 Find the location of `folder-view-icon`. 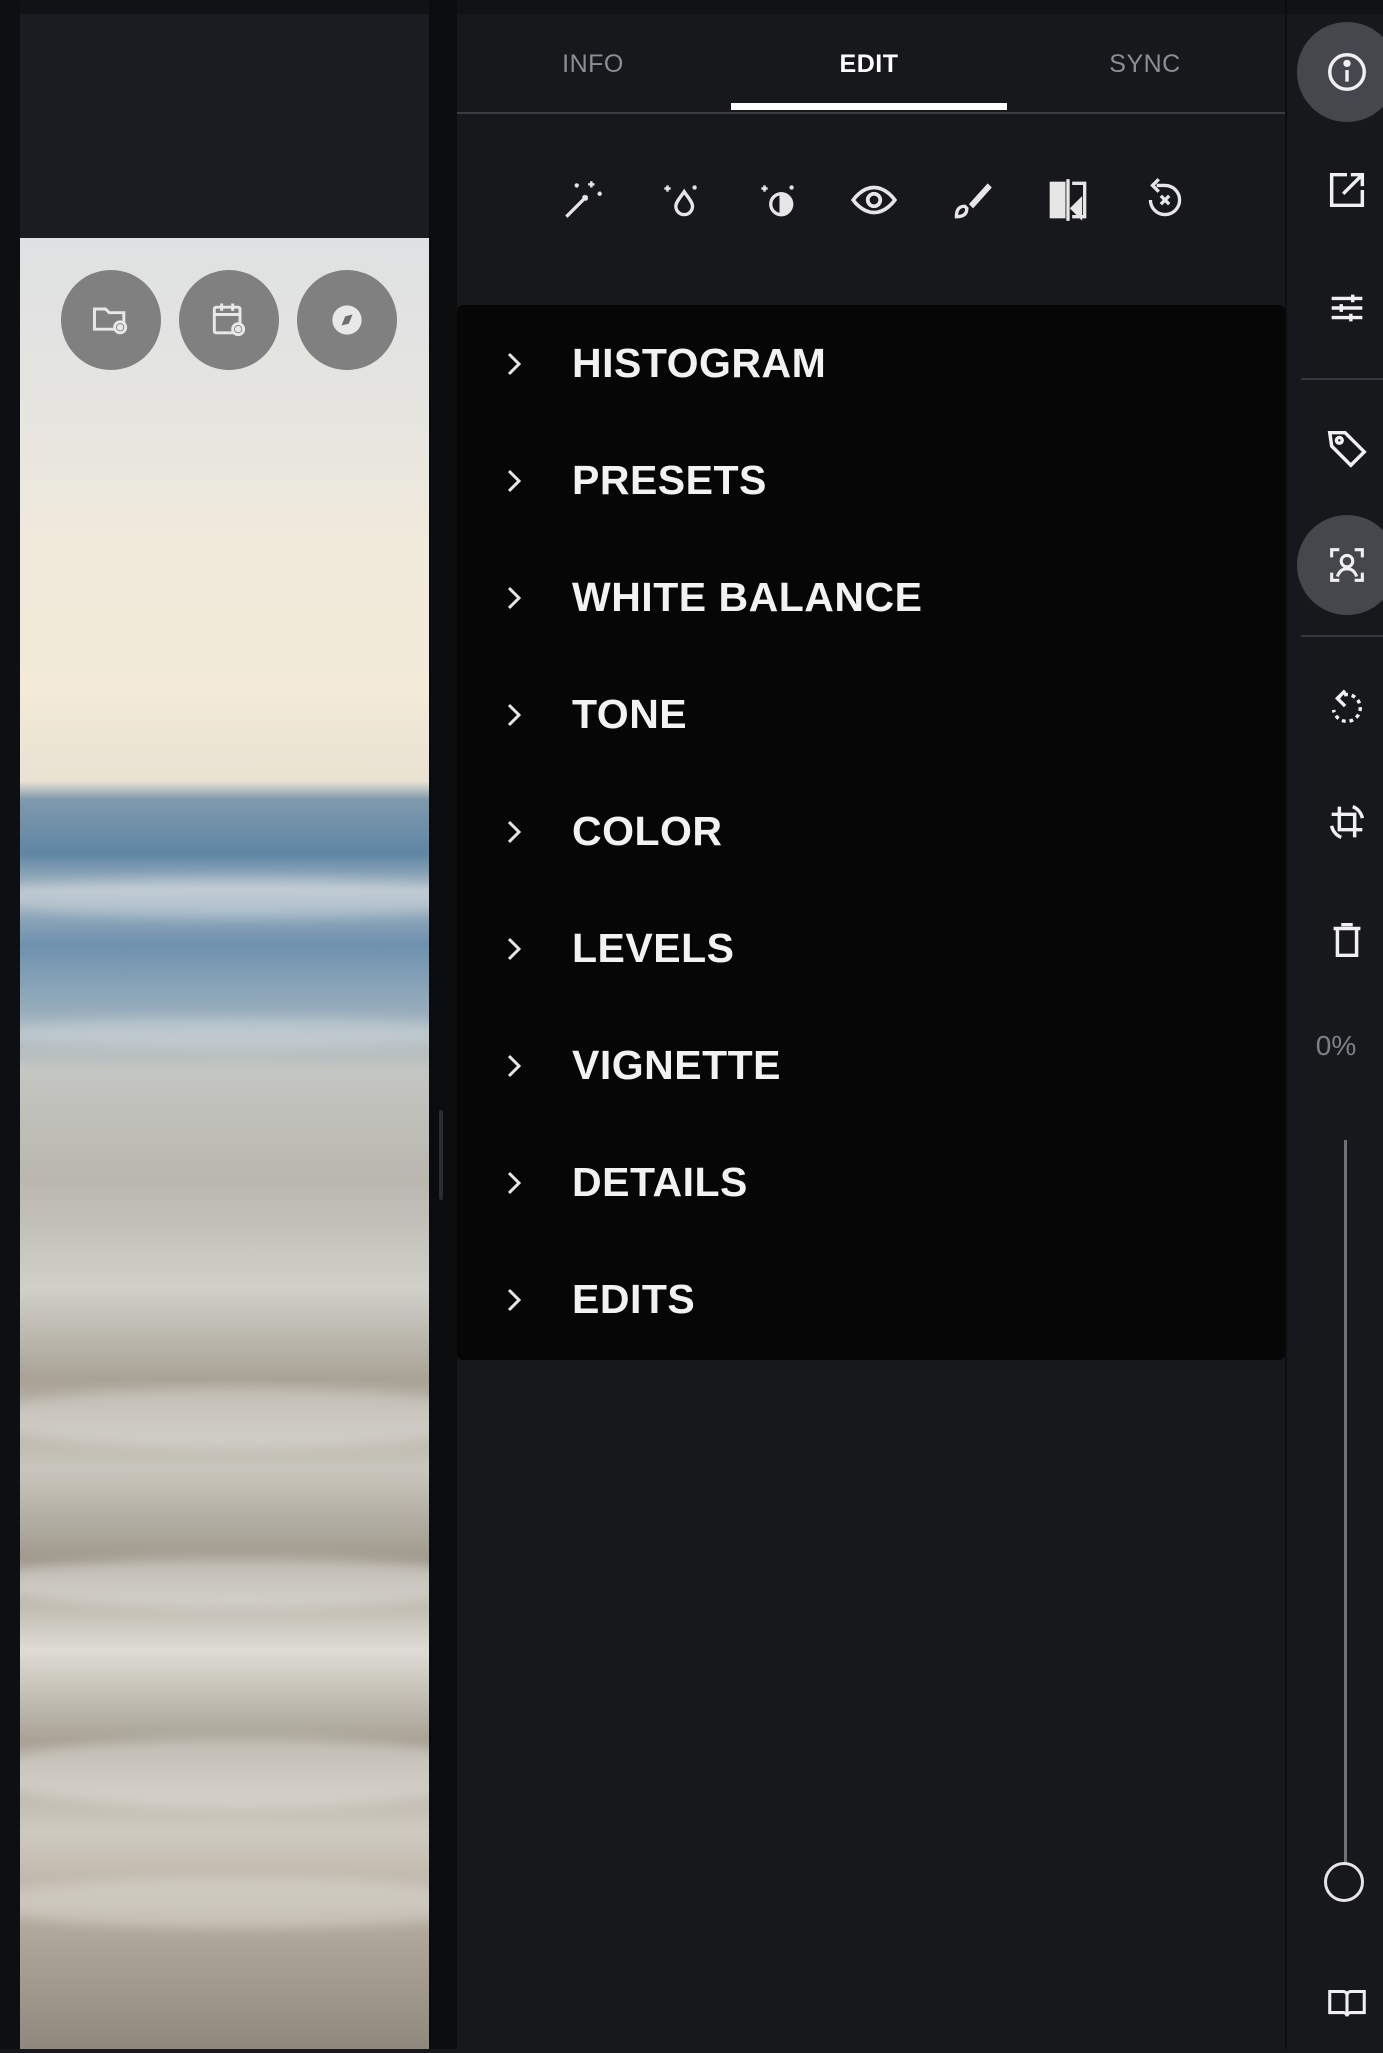

folder-view-icon is located at coordinates (110, 321).